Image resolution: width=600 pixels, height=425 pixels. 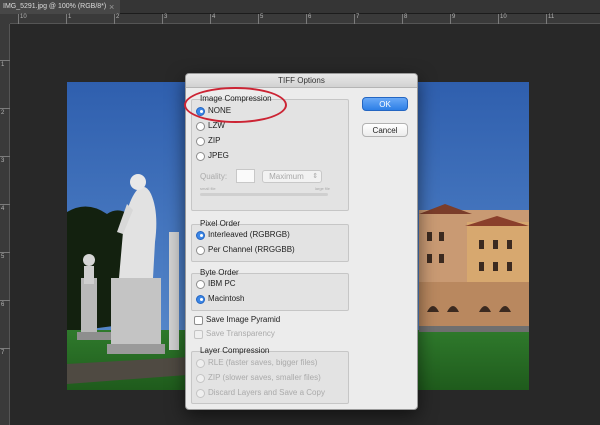 I want to click on pixel-order-interleaved-option: Interleaved (RGBRGB), so click(x=243, y=235).